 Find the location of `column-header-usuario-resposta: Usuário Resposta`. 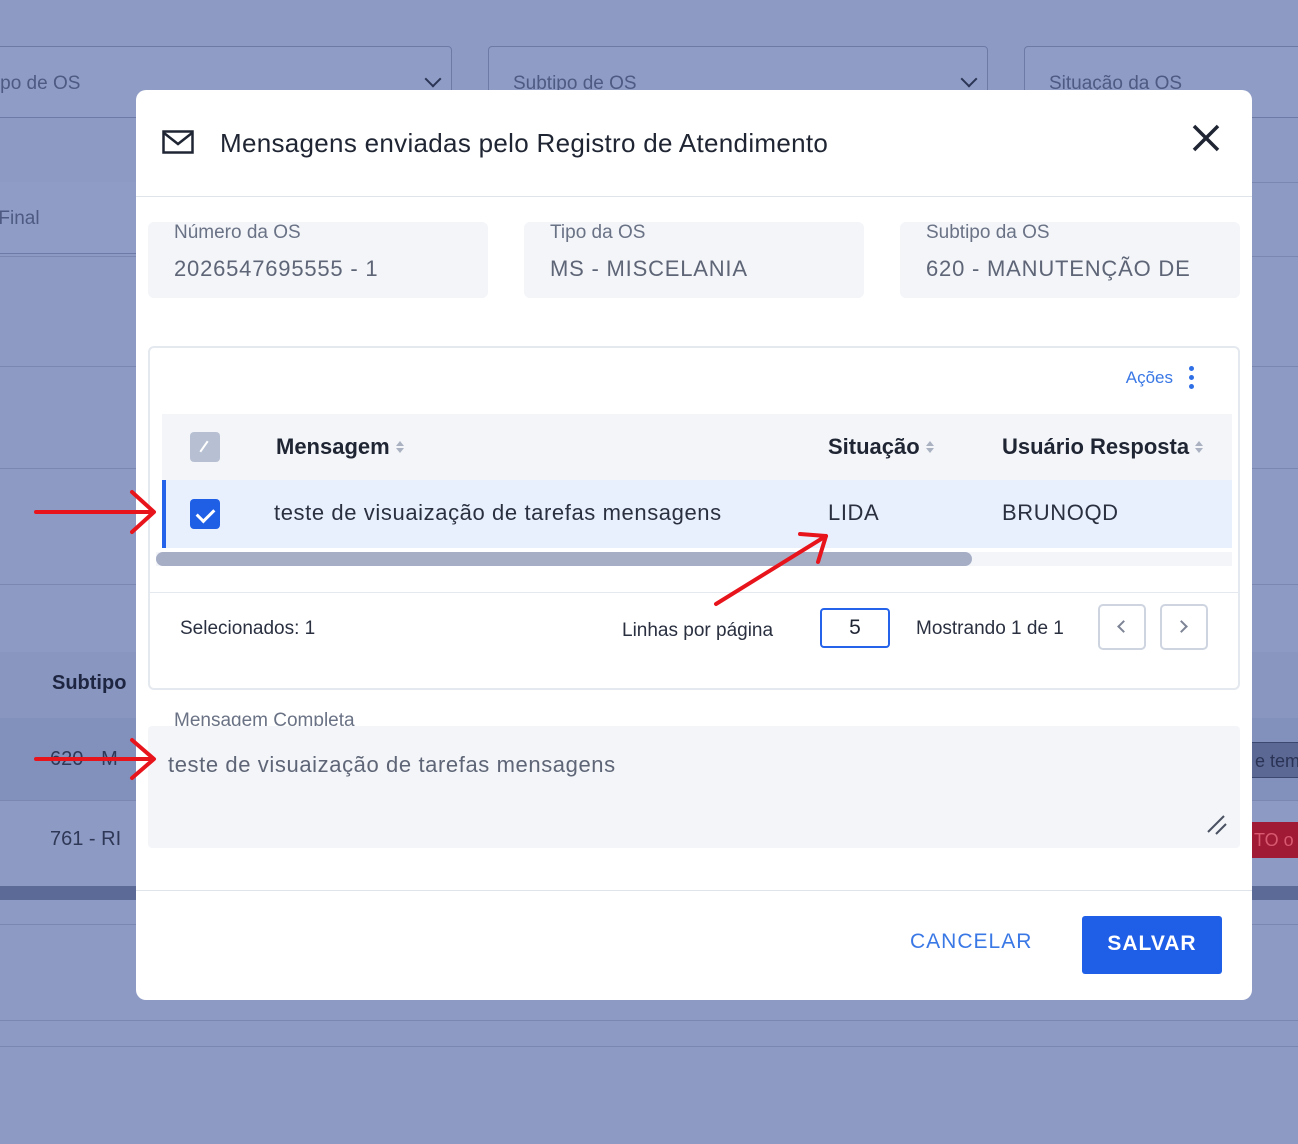

column-header-usuario-resposta: Usuário Resposta is located at coordinates (1103, 447).